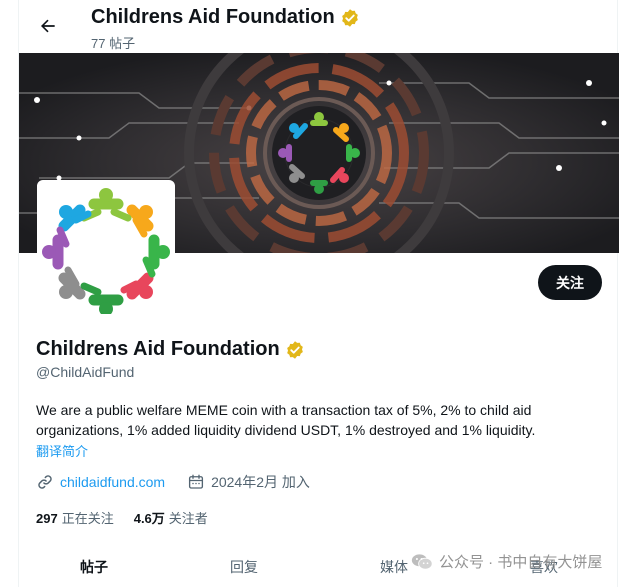 The width and height of the screenshot is (637, 587). I want to click on top-bar: Childrens Aid Foundation 77 帖子, so click(319, 26).